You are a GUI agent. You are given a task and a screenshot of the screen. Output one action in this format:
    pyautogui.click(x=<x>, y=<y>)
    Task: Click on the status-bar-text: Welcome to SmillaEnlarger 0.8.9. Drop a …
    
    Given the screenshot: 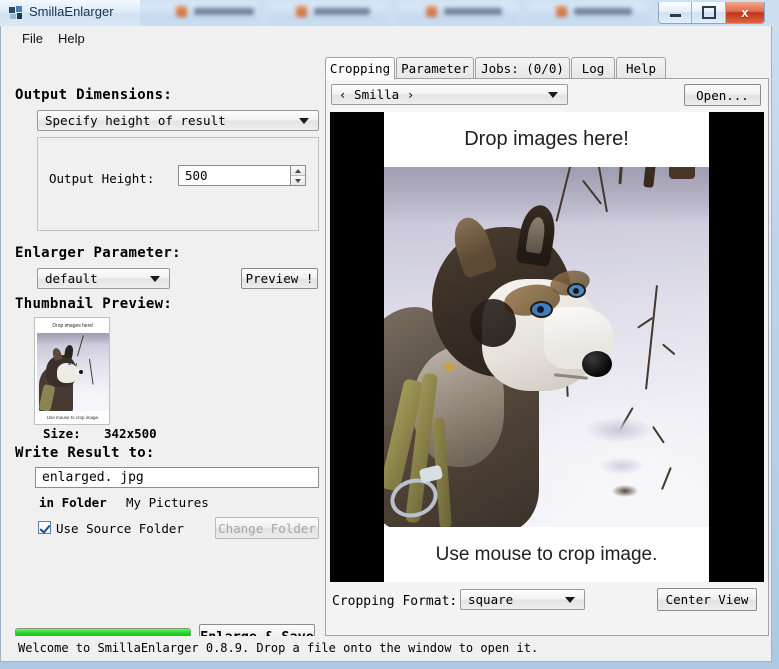 What is the action you would take?
    pyautogui.click(x=278, y=648)
    